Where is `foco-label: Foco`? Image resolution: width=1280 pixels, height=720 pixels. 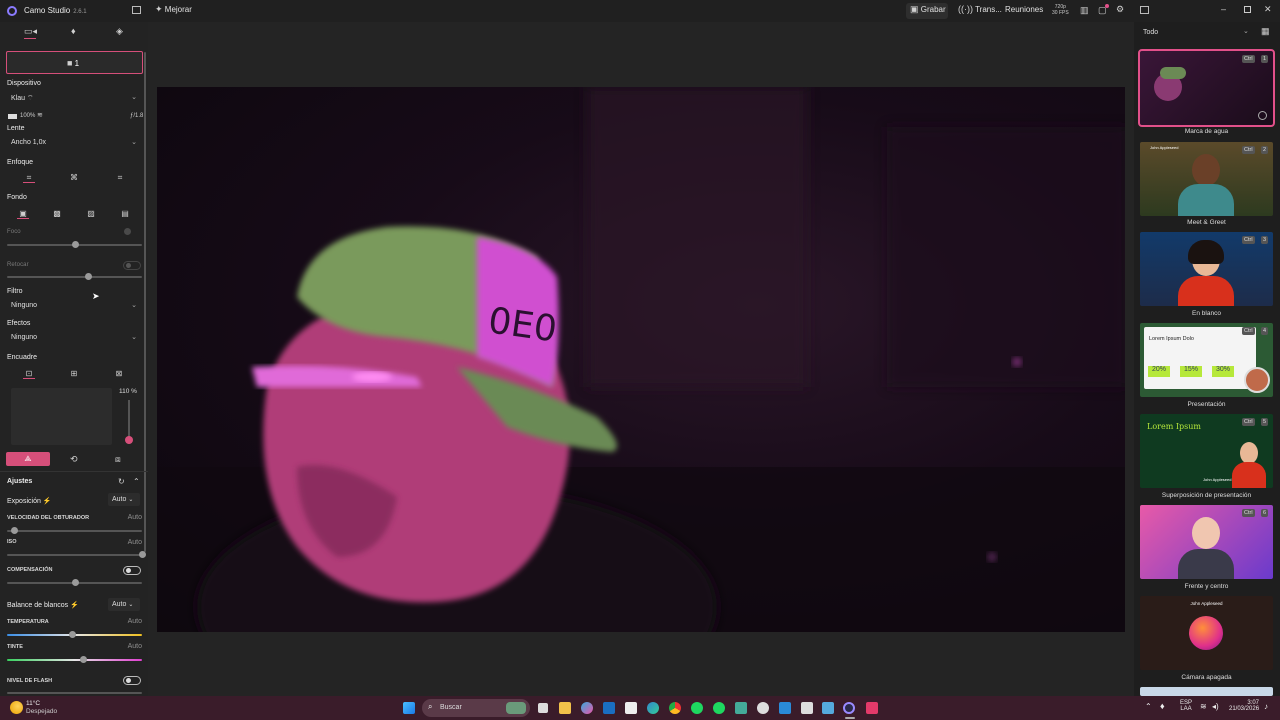 foco-label: Foco is located at coordinates (14, 232).